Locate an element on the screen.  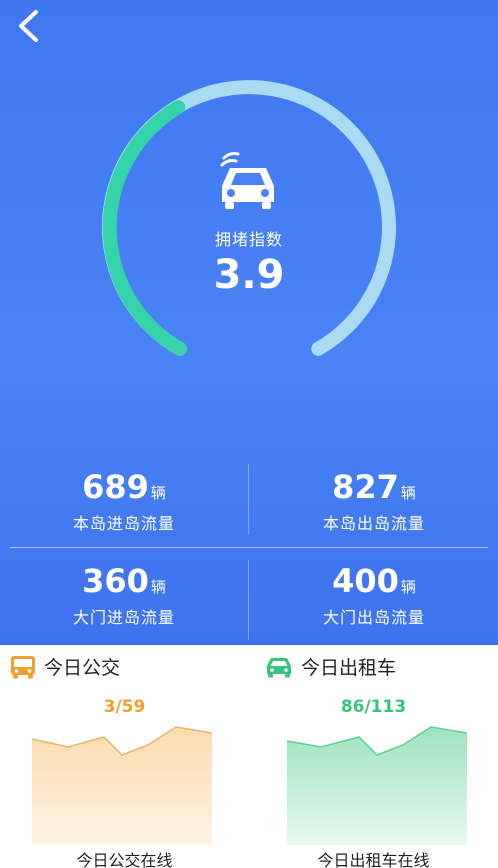
stats-divider-horizontal is located at coordinates (249, 547).